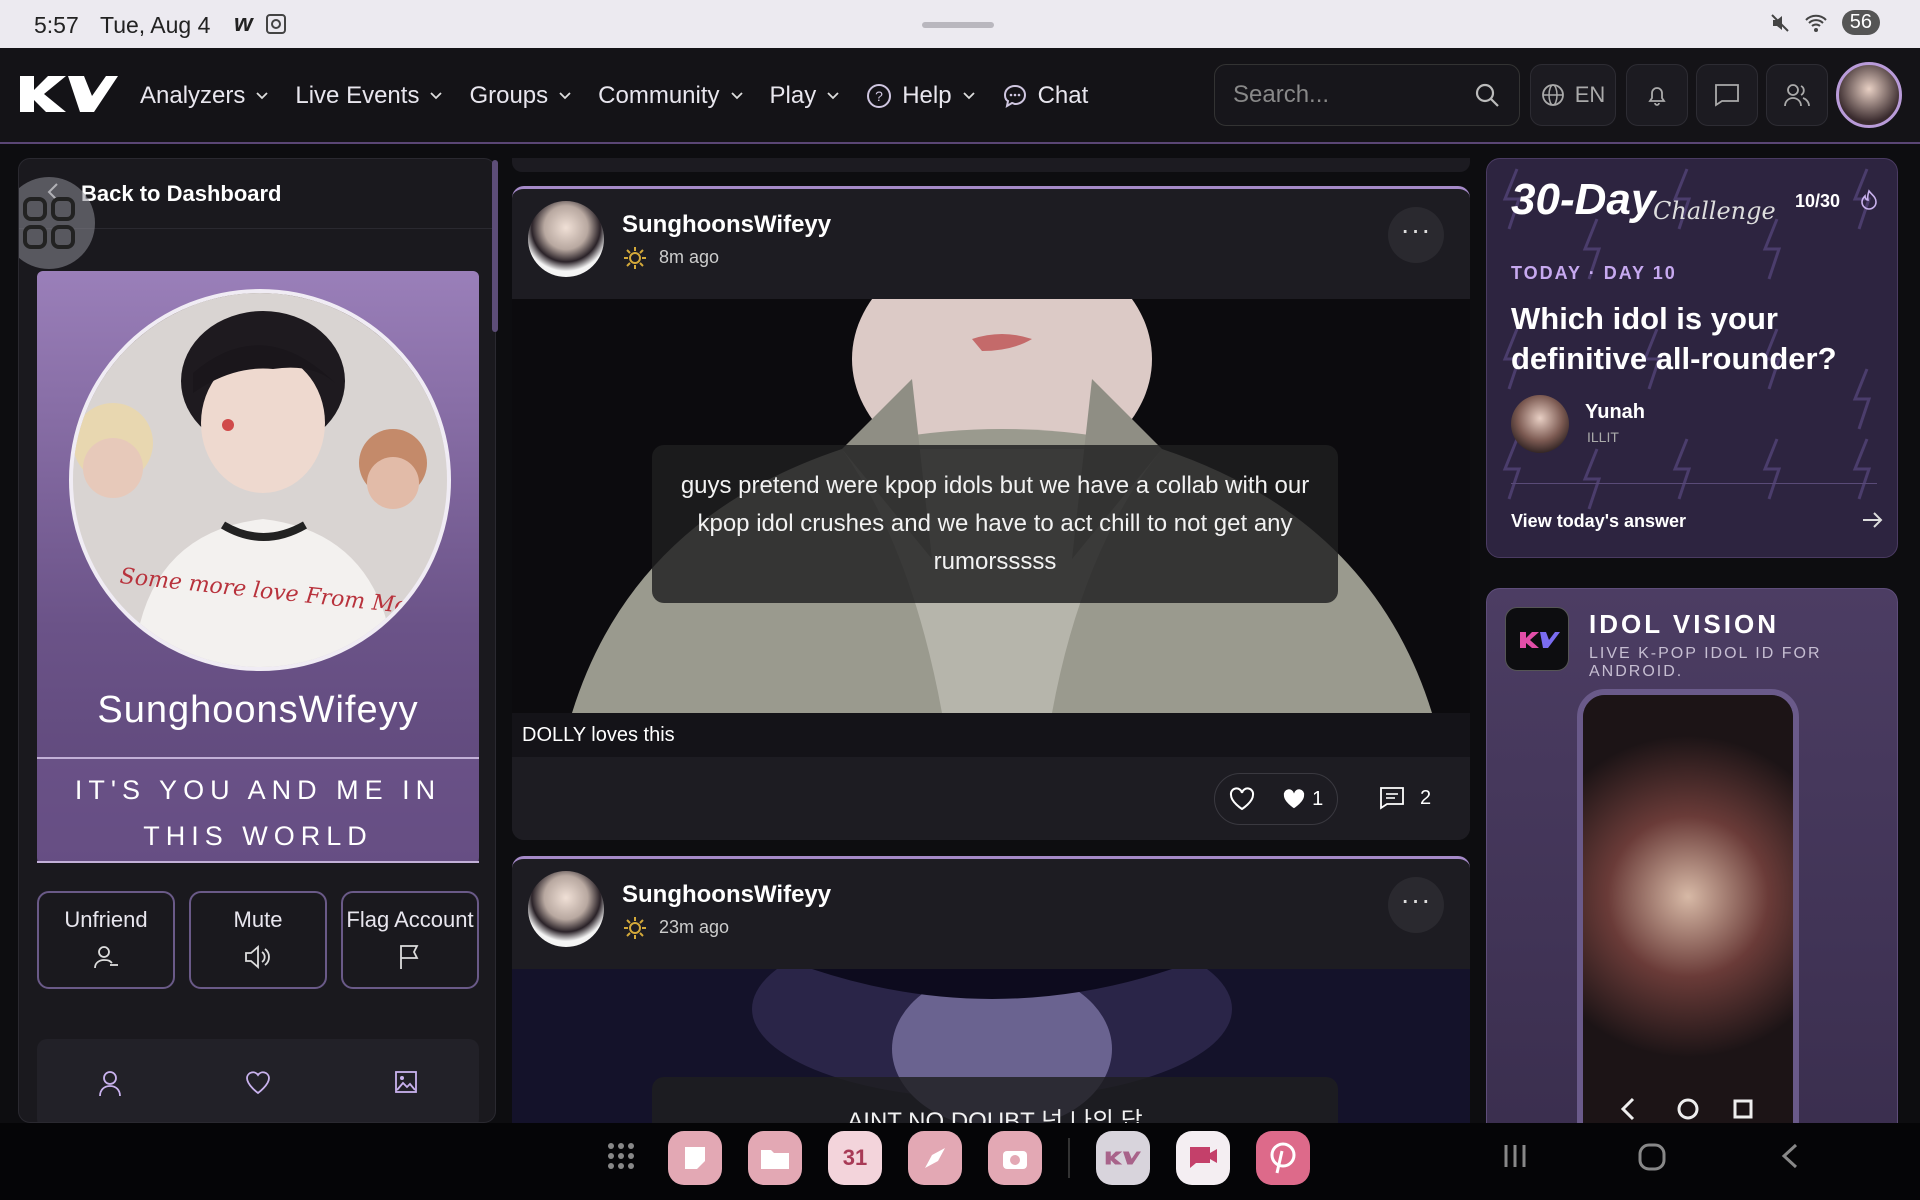 The height and width of the screenshot is (1200, 1920). Describe the element at coordinates (1873, 520) in the screenshot. I see `arrow-right-icon` at that location.